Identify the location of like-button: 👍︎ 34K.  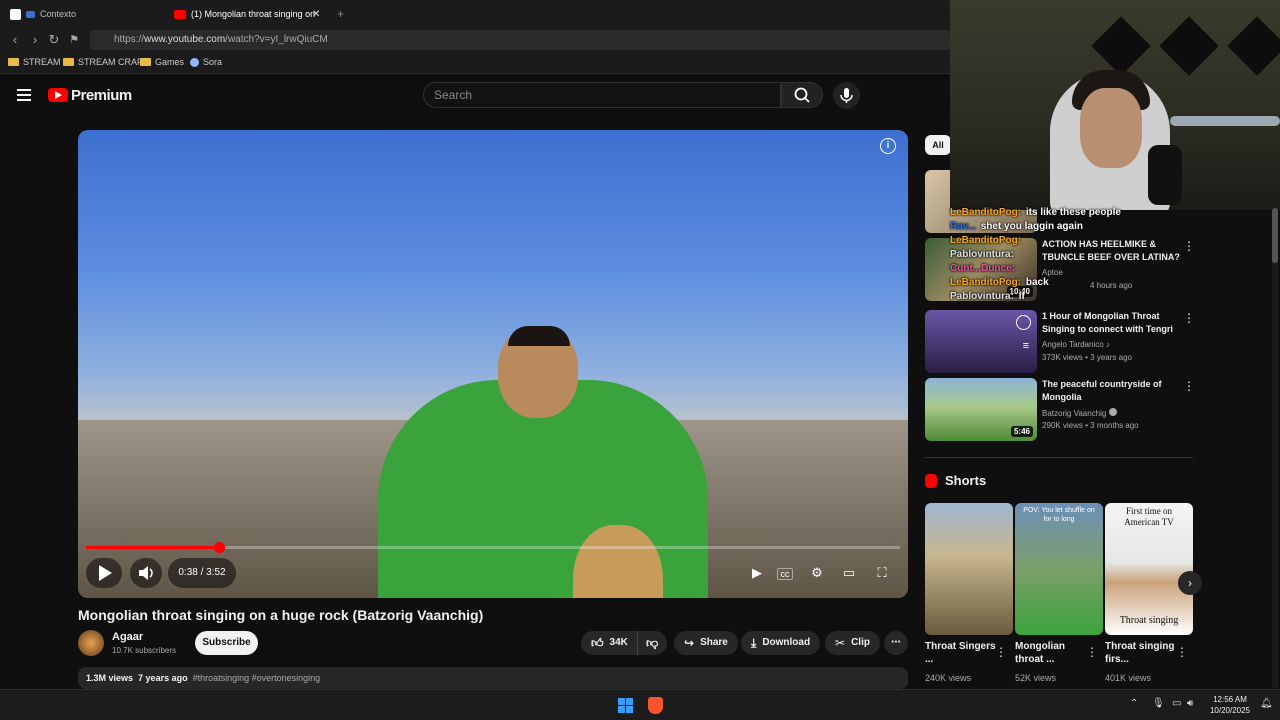
(609, 643).